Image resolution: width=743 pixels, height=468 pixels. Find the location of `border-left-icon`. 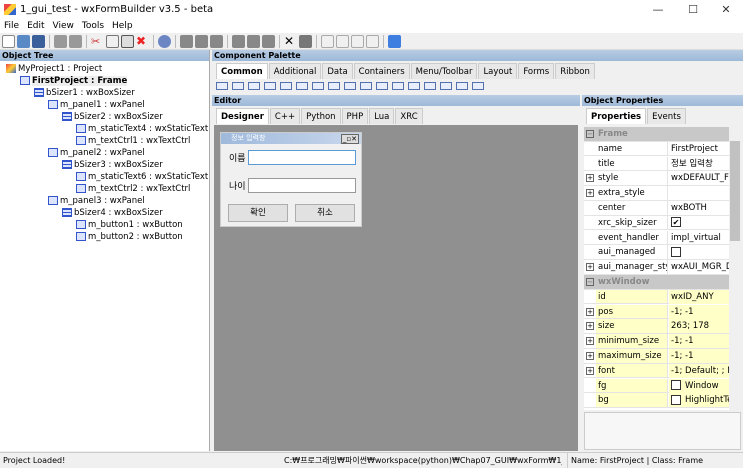

border-left-icon is located at coordinates (327, 41).